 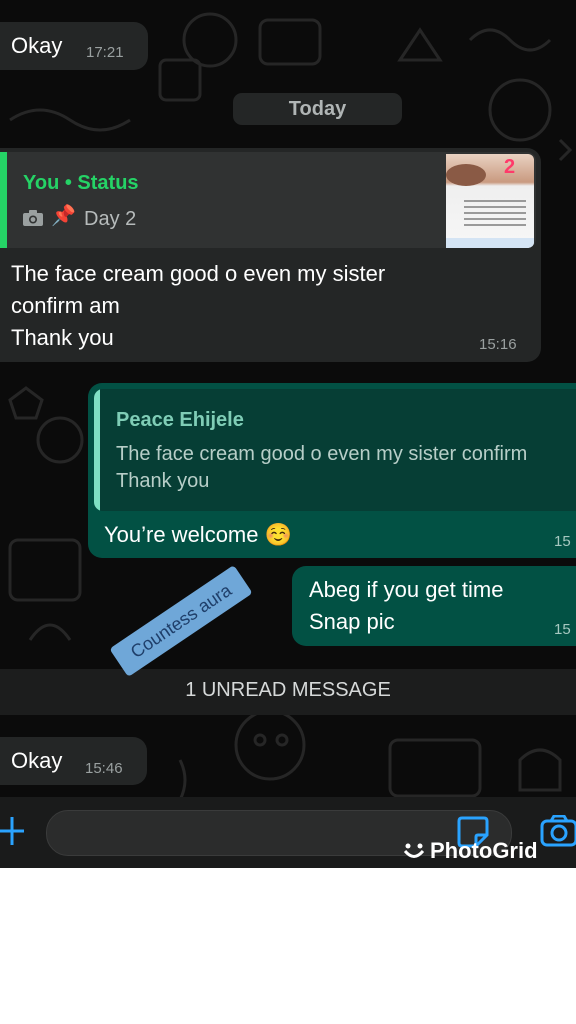 I want to click on quote-text: Day 2, so click(x=110, y=219).